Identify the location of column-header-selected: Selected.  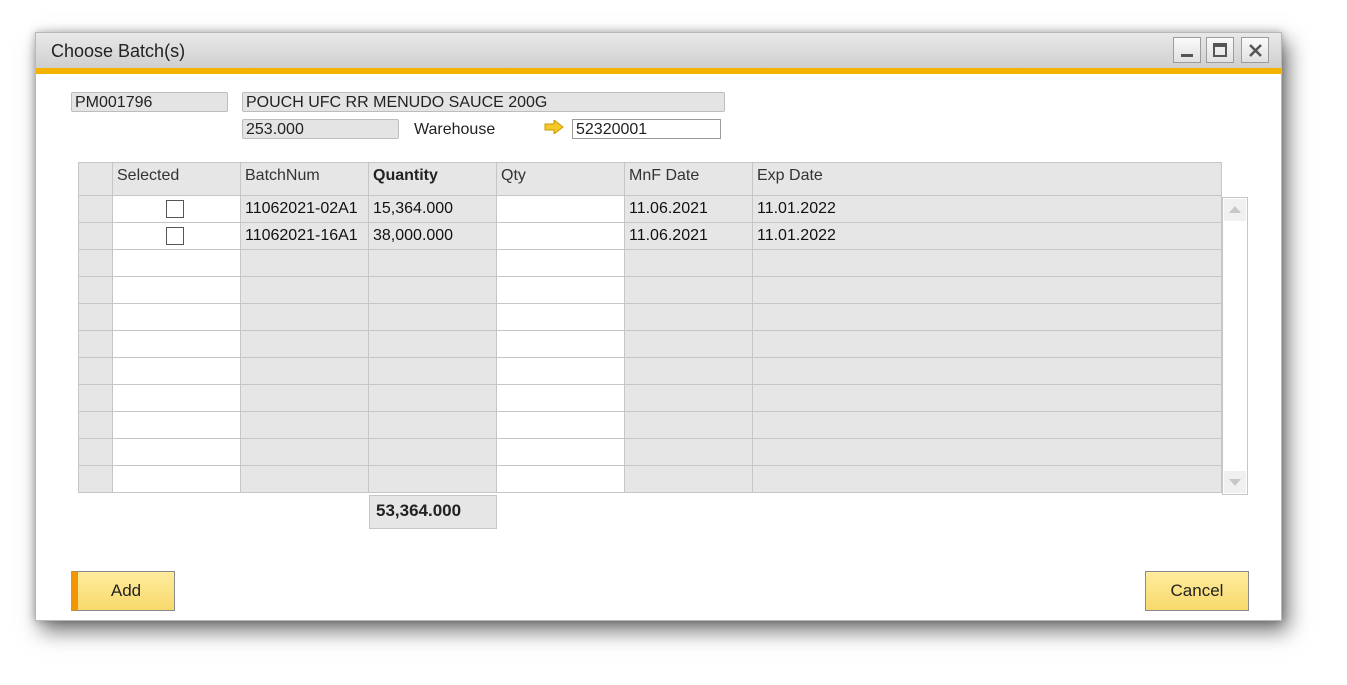
(177, 179).